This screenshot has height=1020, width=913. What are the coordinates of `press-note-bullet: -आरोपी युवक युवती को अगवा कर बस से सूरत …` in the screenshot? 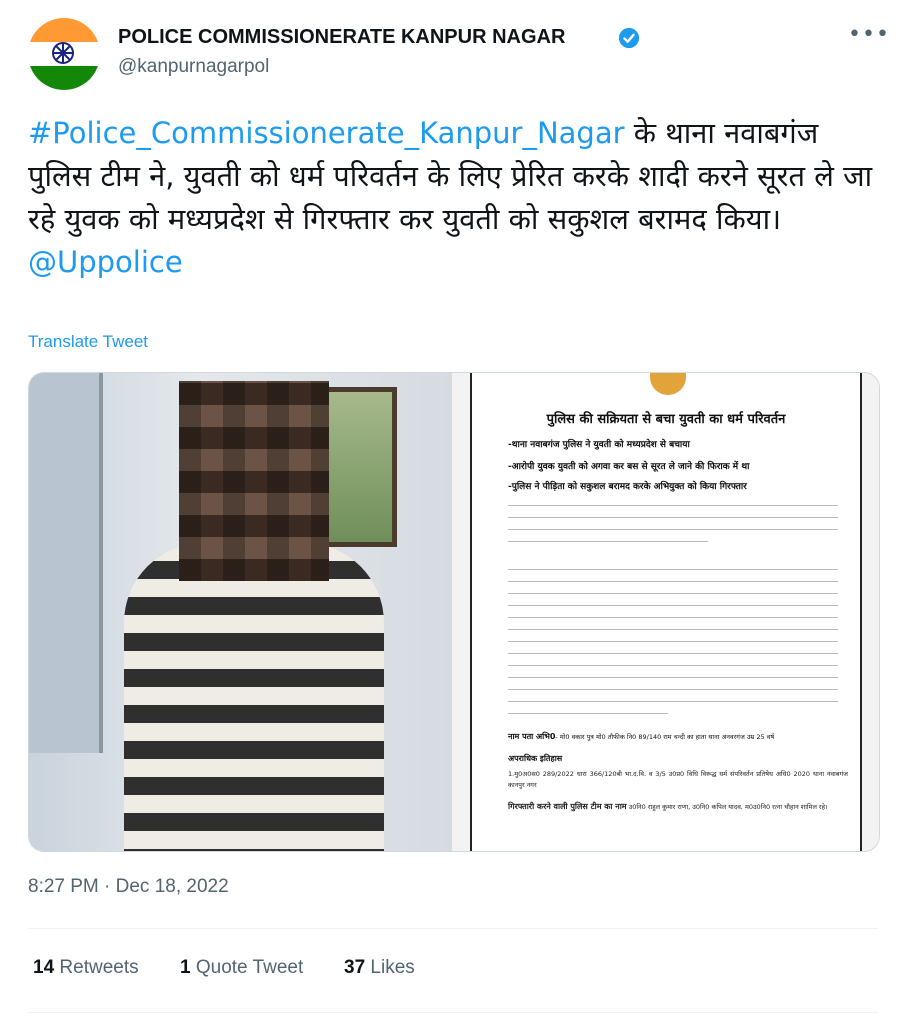 It's located at (629, 467).